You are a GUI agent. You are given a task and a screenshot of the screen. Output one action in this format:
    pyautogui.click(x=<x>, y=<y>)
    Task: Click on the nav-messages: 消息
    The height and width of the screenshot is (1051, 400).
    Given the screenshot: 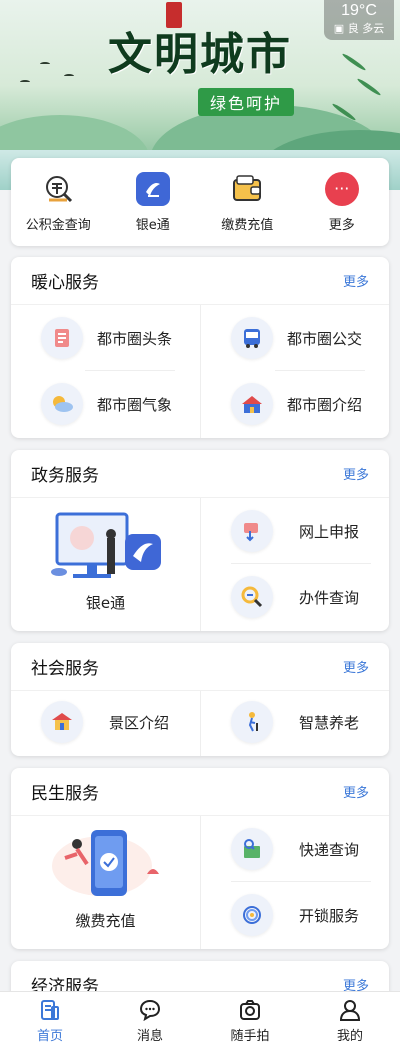 What is the action you would take?
    pyautogui.click(x=150, y=1021)
    